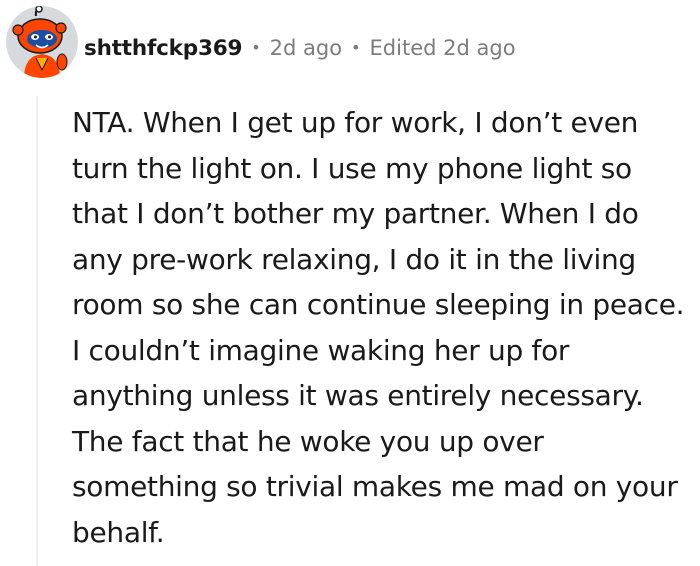 The height and width of the screenshot is (566, 700). What do you see at coordinates (442, 48) in the screenshot?
I see `edited-timestamp: Edited 2d ago` at bounding box center [442, 48].